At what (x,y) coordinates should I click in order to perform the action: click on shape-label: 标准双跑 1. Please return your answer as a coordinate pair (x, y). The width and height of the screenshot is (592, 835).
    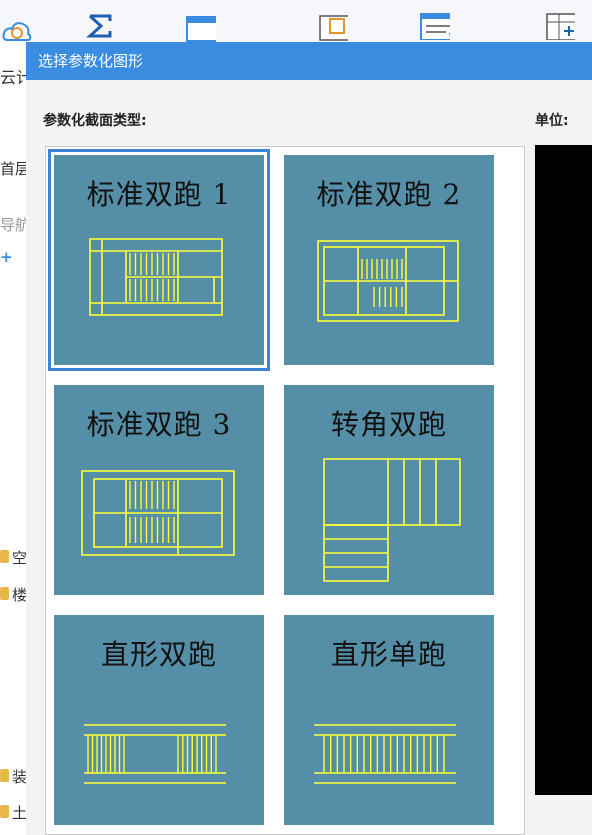
    Looking at the image, I should click on (159, 194).